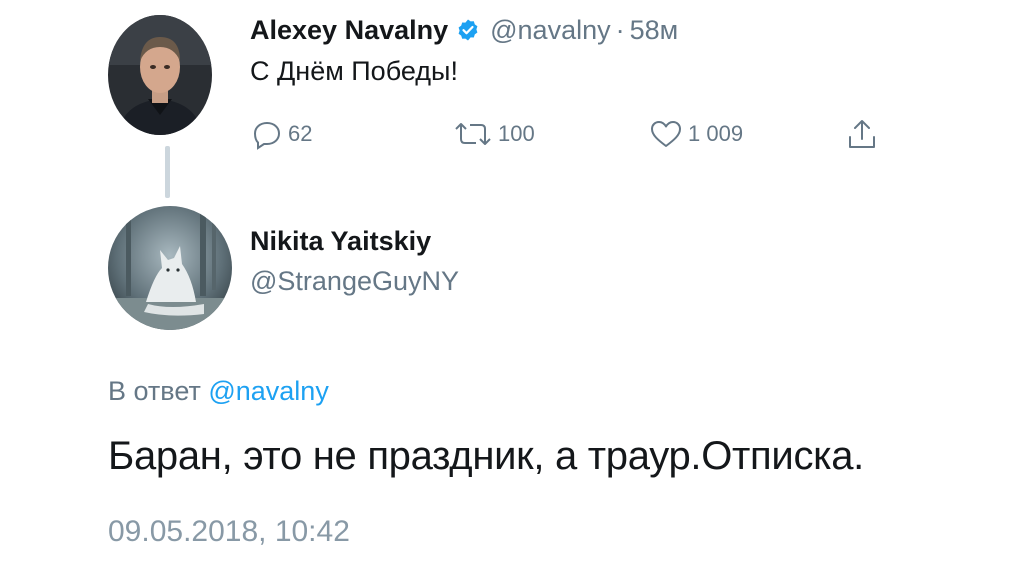  What do you see at coordinates (550, 30) in the screenshot?
I see `author-handle: @navalny` at bounding box center [550, 30].